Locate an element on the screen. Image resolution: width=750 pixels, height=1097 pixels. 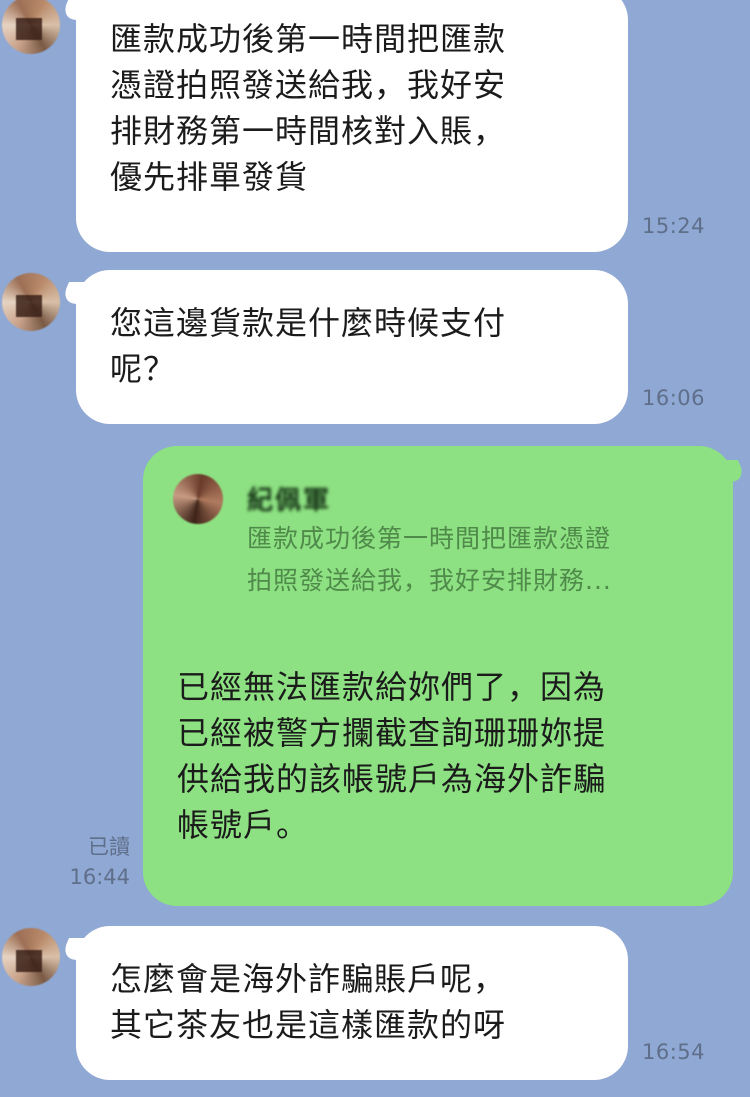
message-bubble: 怎麼會是海外詐騙賬戶呢， 其它茶友也是這樣匯款的呀 is located at coordinates (352, 1003).